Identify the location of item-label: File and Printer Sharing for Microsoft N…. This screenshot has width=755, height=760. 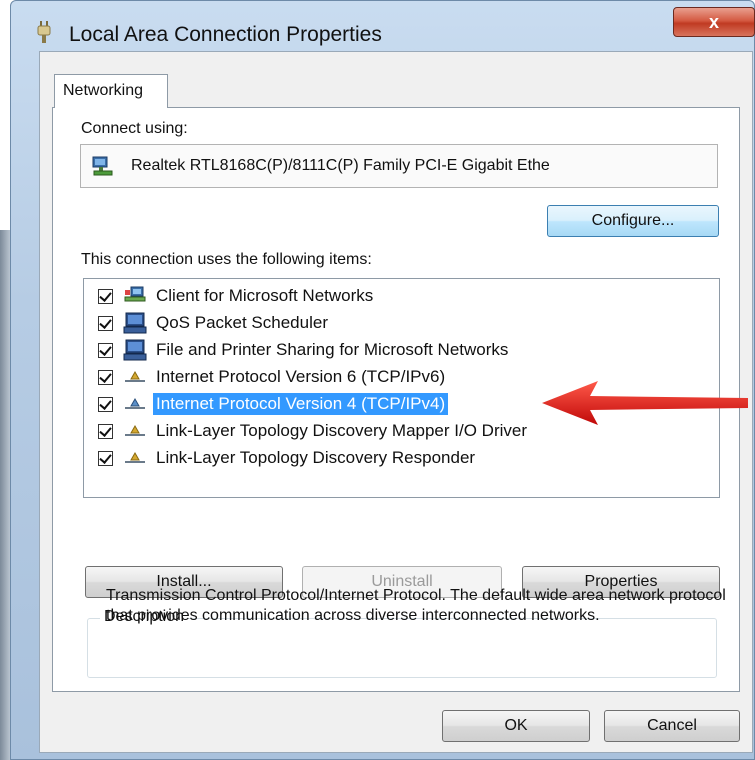
(332, 349).